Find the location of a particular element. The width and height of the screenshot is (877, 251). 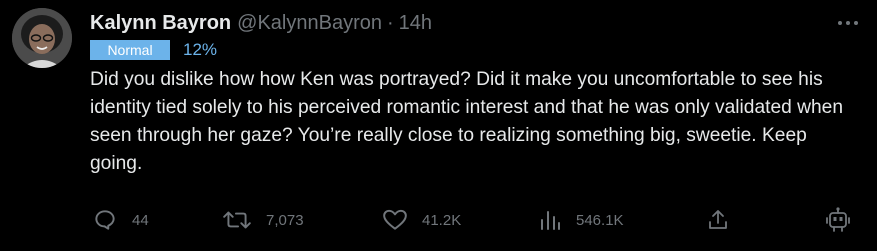

grok-button is located at coordinates (838, 220).